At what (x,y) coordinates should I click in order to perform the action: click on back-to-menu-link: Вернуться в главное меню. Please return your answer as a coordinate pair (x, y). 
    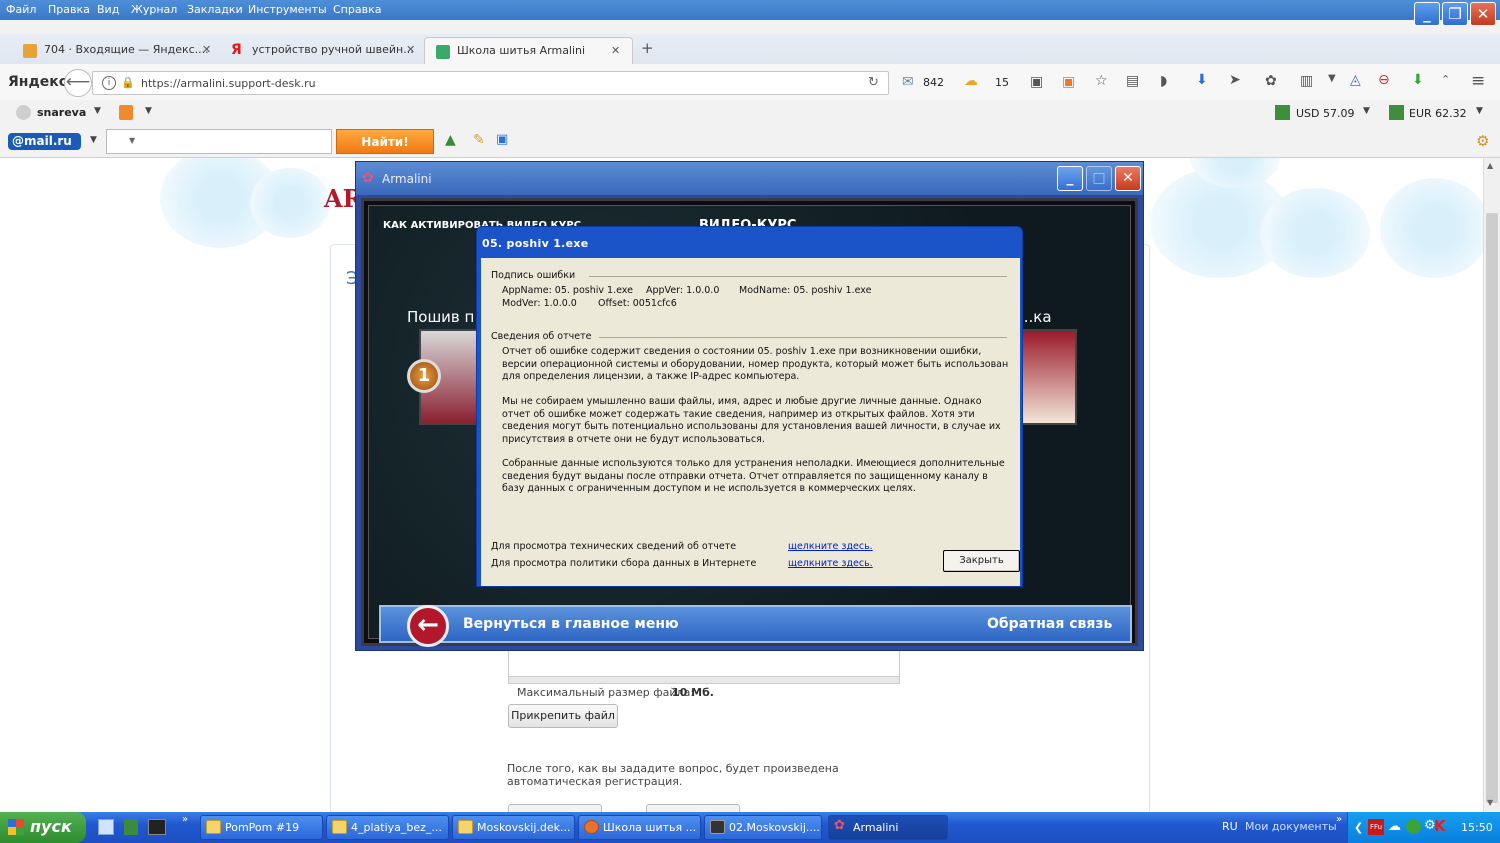
    Looking at the image, I should click on (571, 624).